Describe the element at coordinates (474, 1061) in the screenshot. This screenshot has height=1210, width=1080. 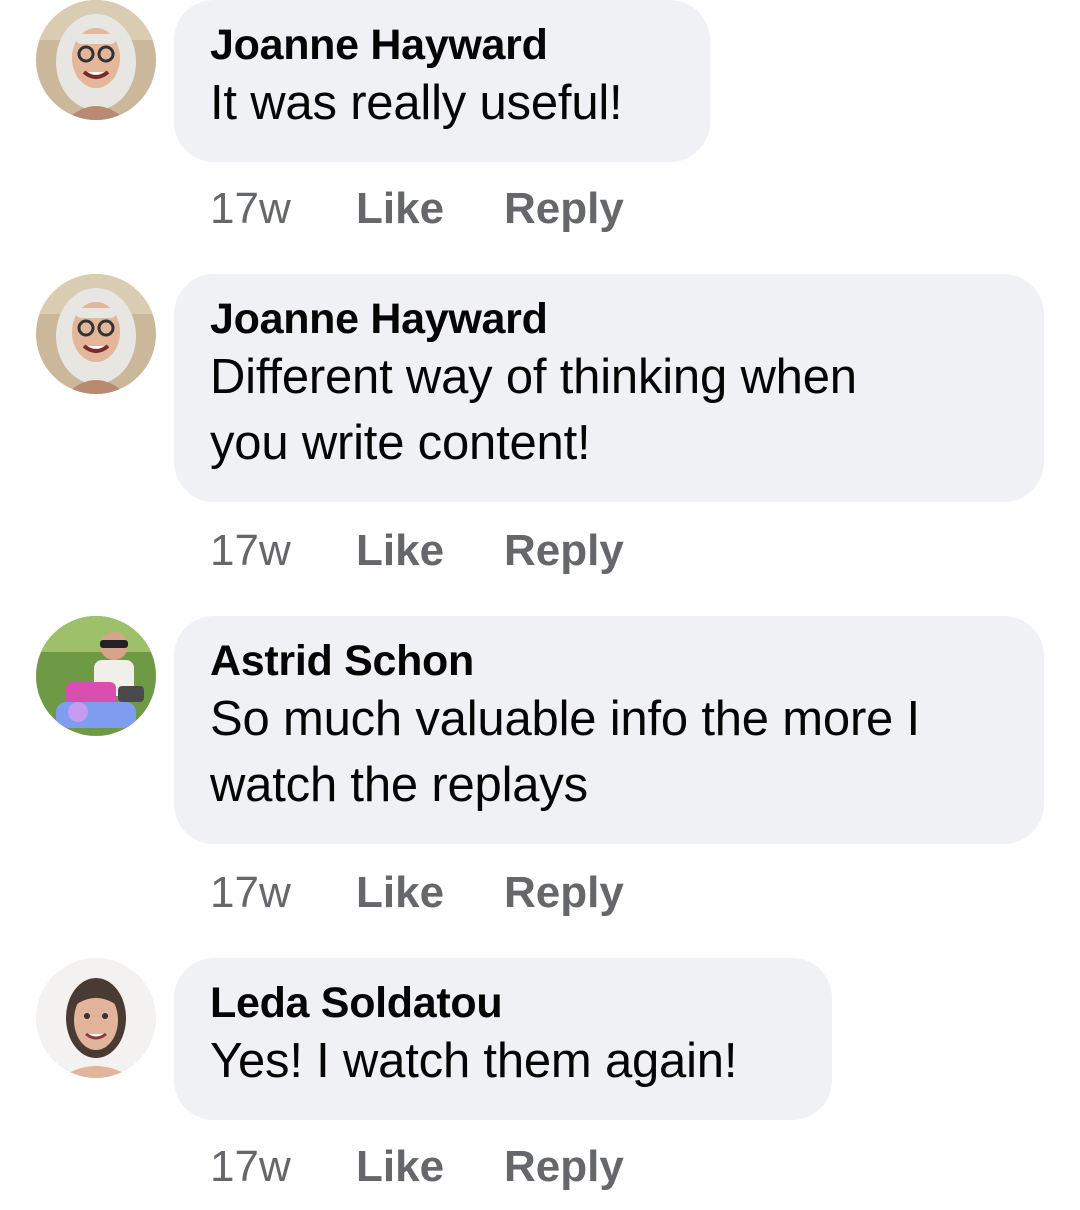
I see `comment-text: Yes! I watch them again!` at that location.